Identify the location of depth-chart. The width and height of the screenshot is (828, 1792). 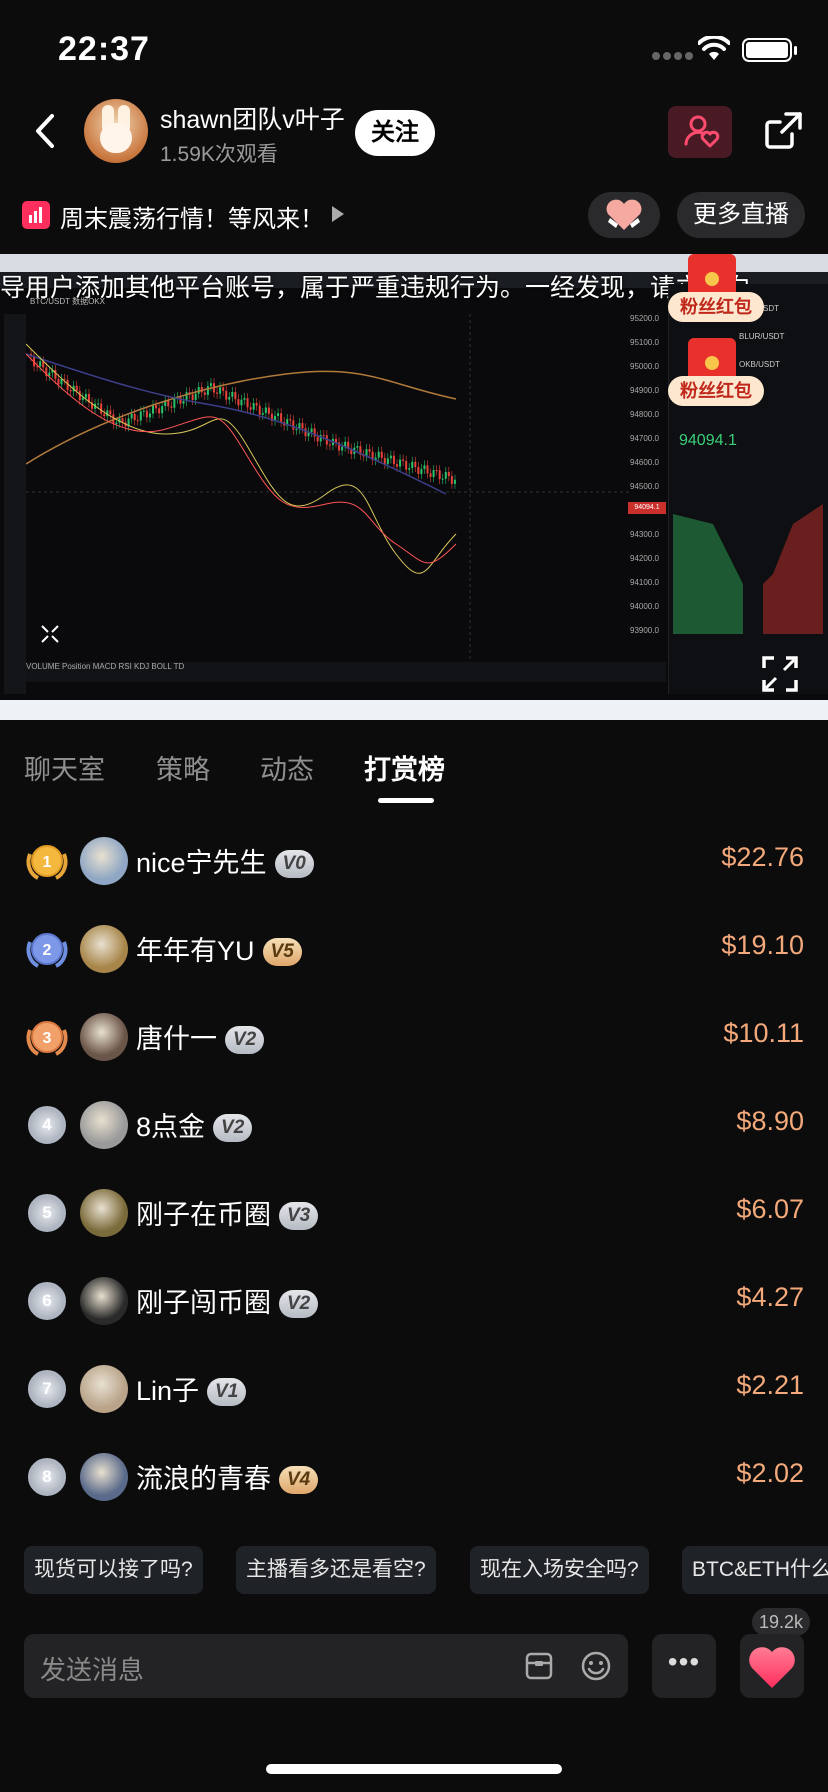
(748, 569).